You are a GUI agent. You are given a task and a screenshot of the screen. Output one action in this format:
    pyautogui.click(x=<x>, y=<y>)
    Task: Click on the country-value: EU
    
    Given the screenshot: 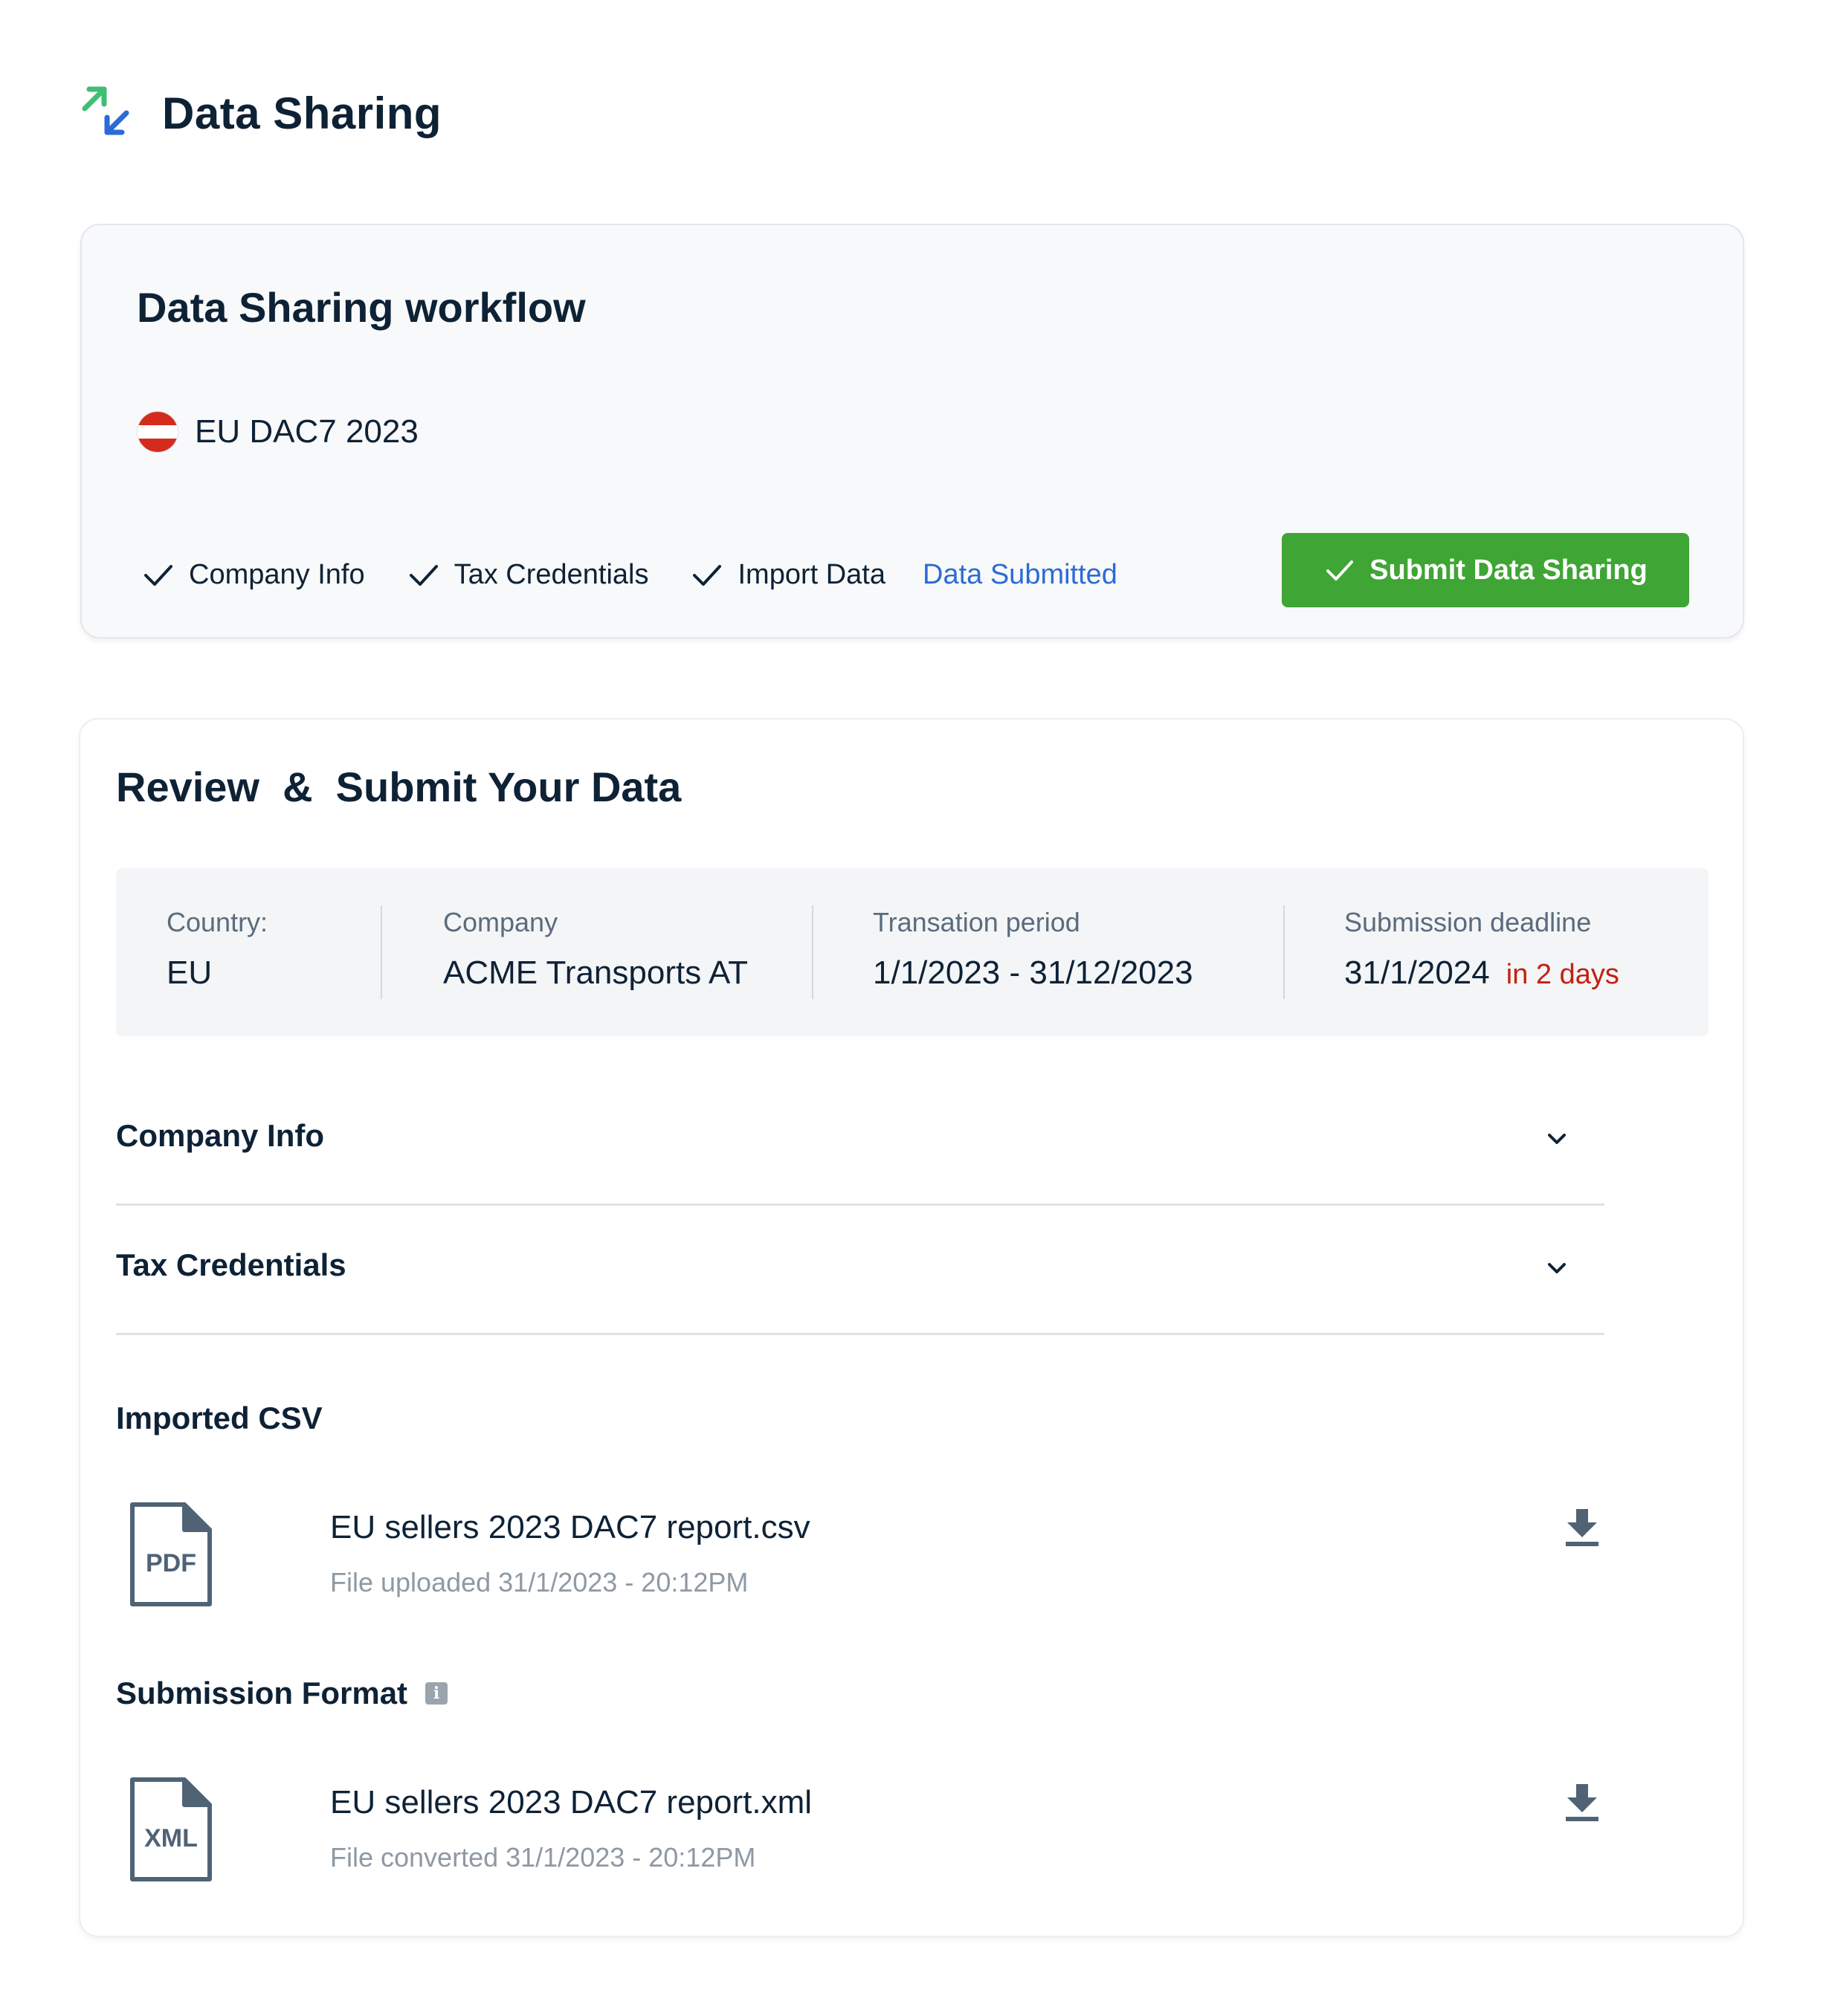 What is the action you would take?
    pyautogui.click(x=190, y=973)
    